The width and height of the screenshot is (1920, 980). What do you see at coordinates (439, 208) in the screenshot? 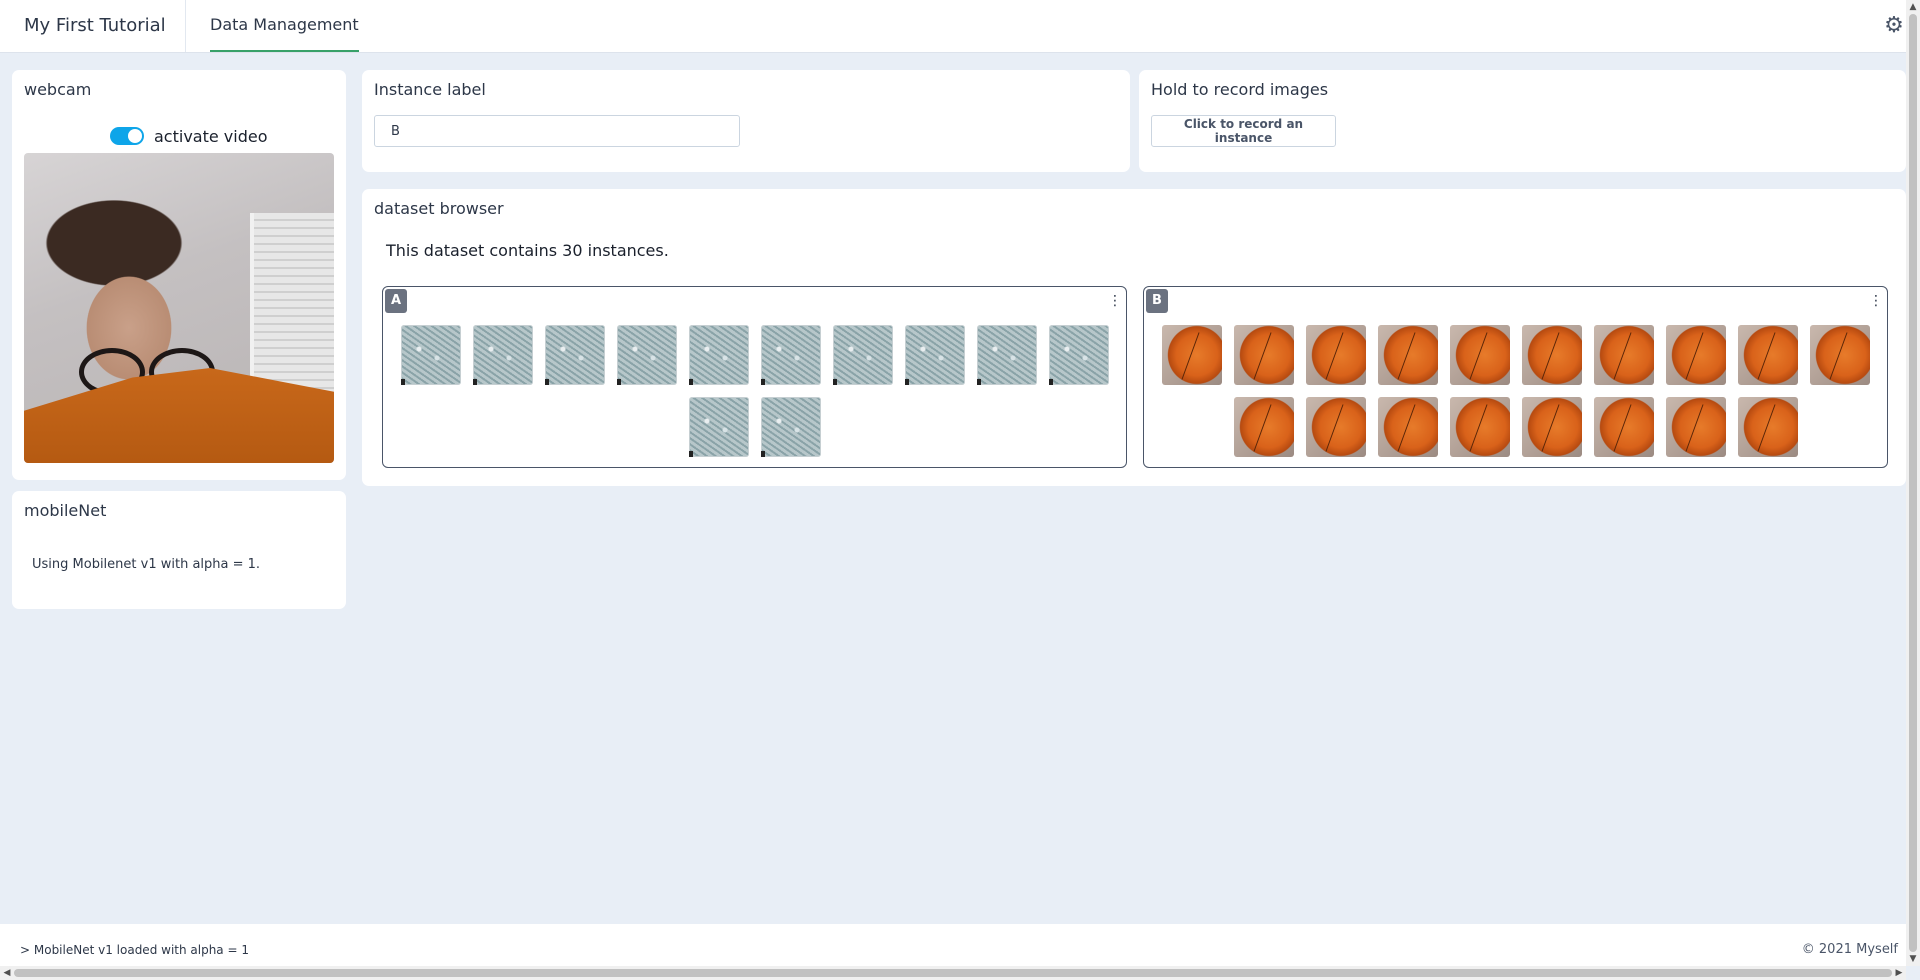
I see `dataset-browser-title: dataset browser` at bounding box center [439, 208].